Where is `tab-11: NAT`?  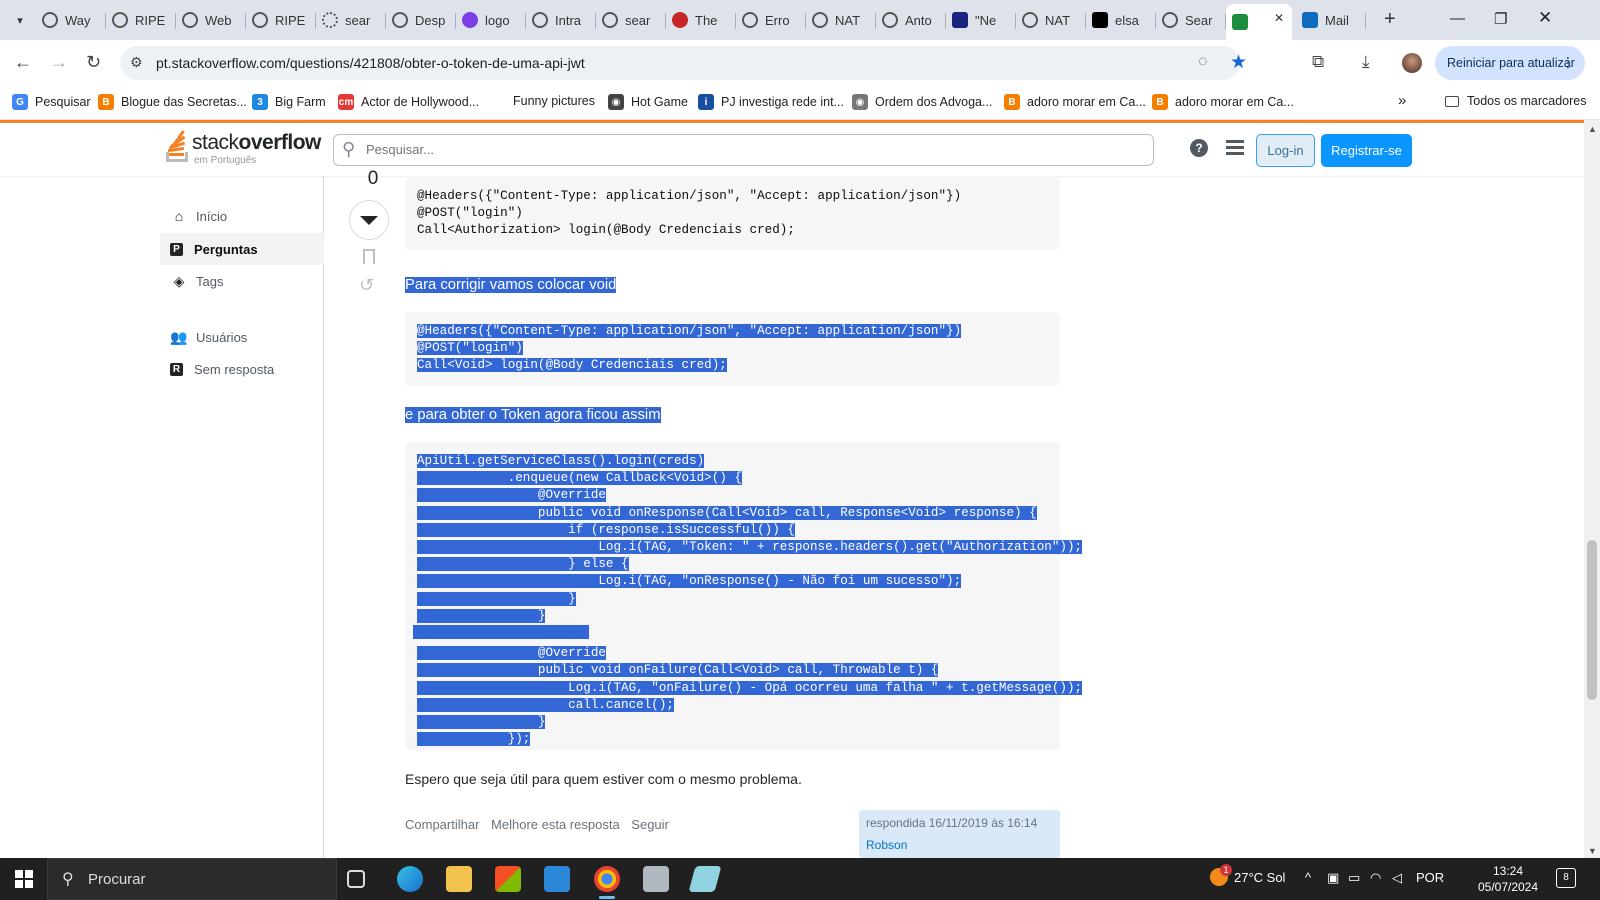
tab-11: NAT is located at coordinates (841, 20).